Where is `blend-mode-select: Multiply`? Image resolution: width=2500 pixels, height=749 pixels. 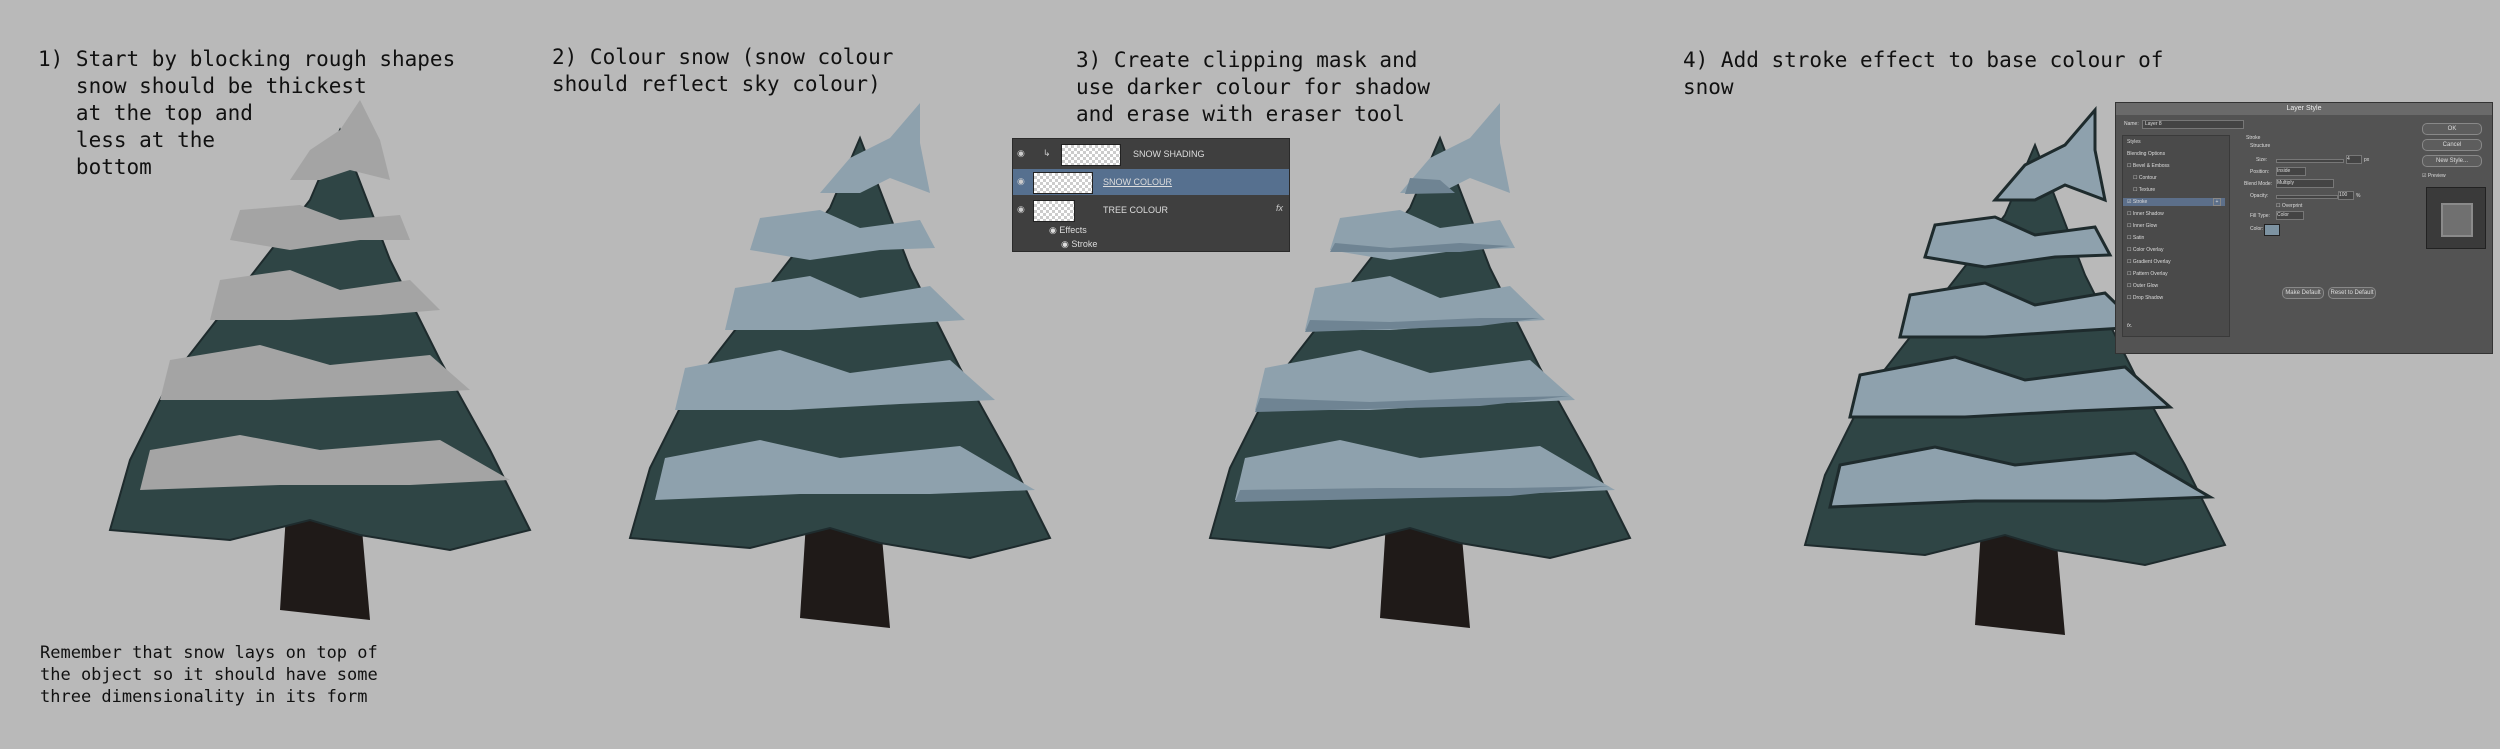
blend-mode-select: Multiply is located at coordinates (2305, 183).